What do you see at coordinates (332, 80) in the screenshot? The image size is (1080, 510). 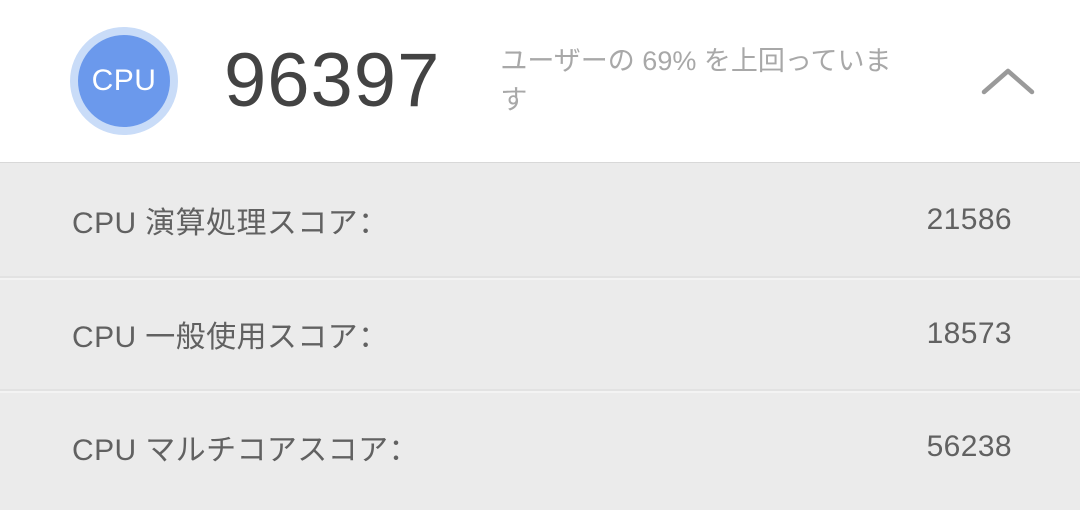 I see `total-score-value: 96397` at bounding box center [332, 80].